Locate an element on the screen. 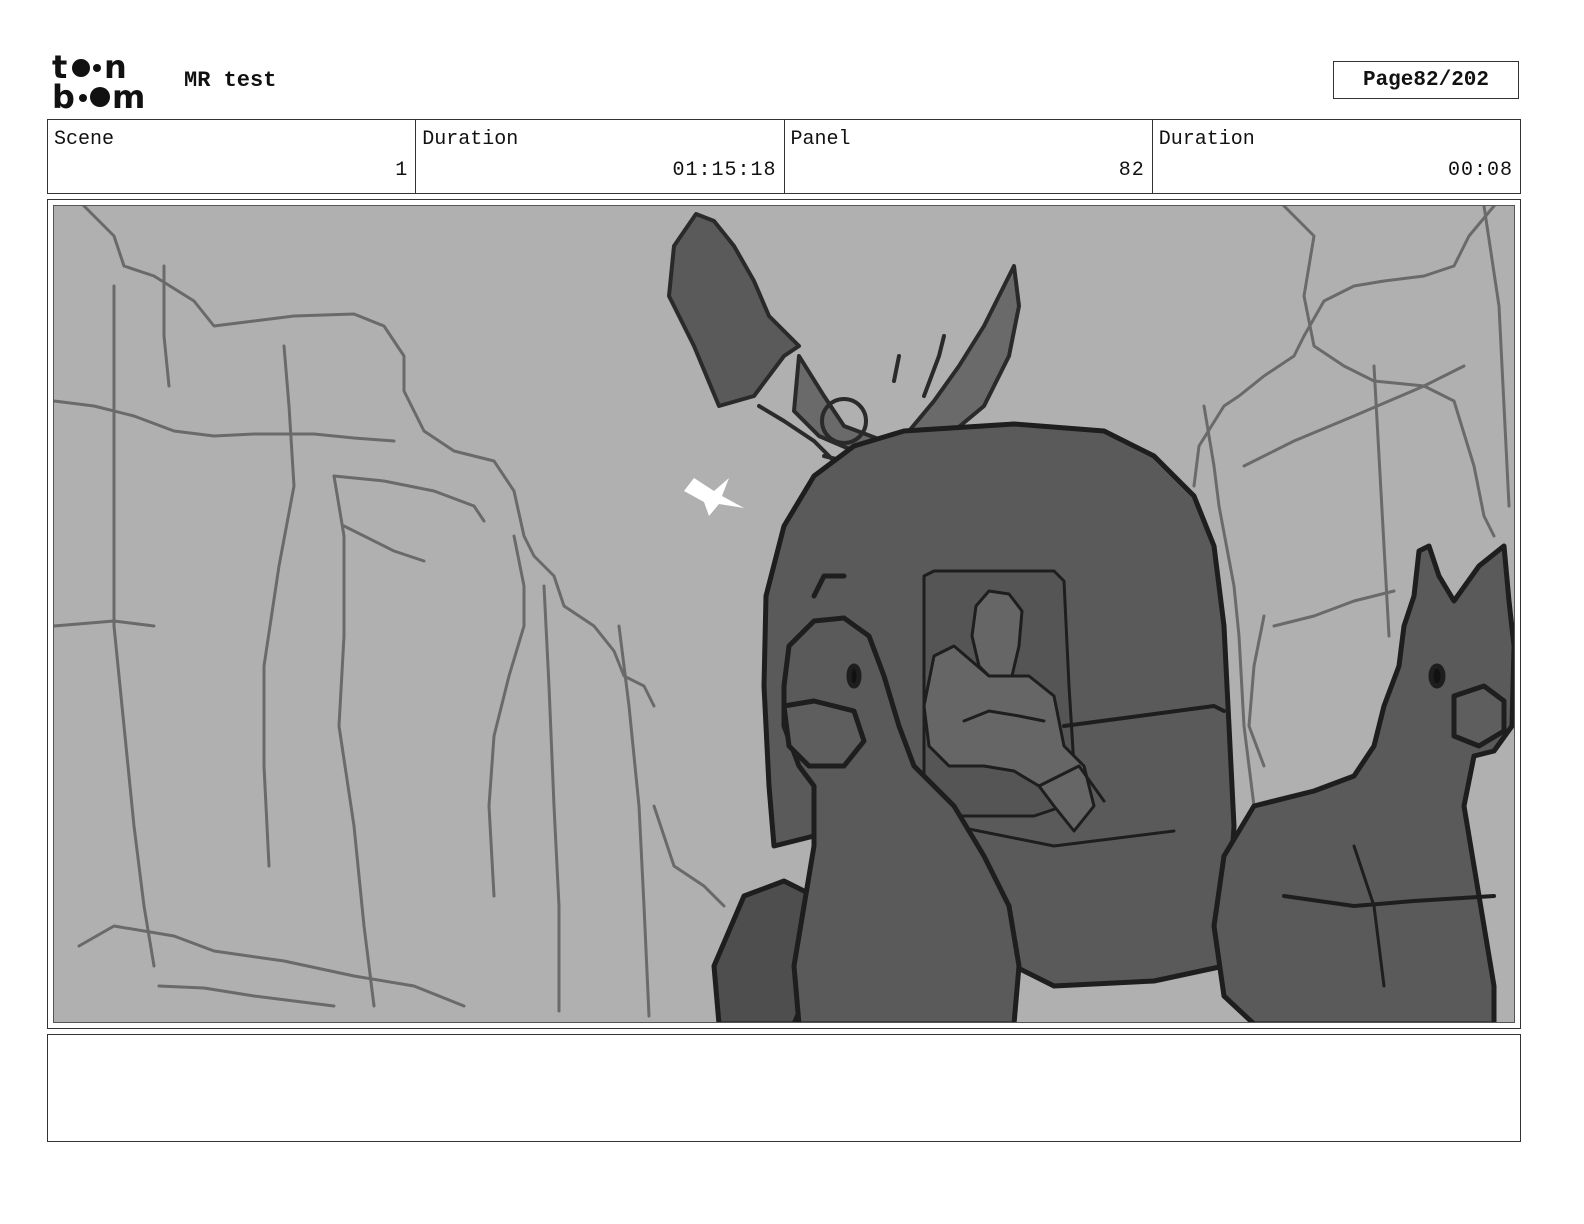 This screenshot has height=1224, width=1584. scene-duration-value: 01:15:18 is located at coordinates (724, 170).